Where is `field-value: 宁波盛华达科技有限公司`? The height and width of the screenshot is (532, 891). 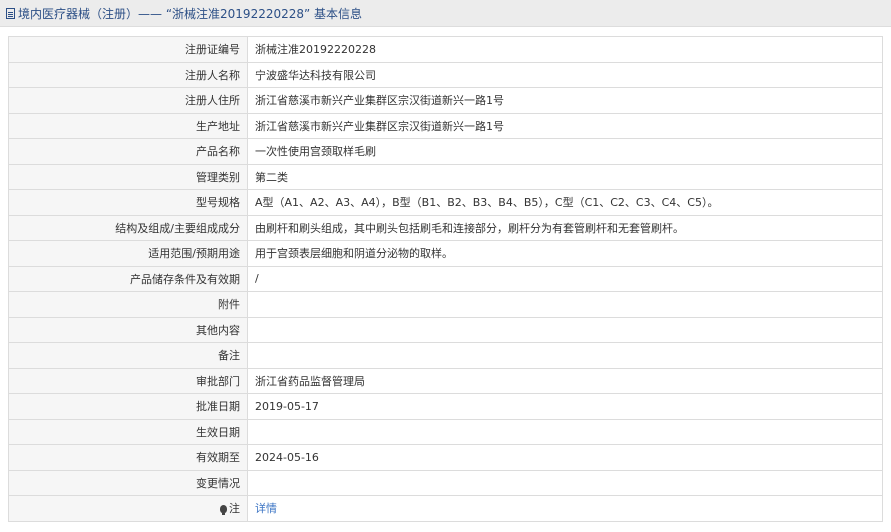 field-value: 宁波盛华达科技有限公司 is located at coordinates (565, 74).